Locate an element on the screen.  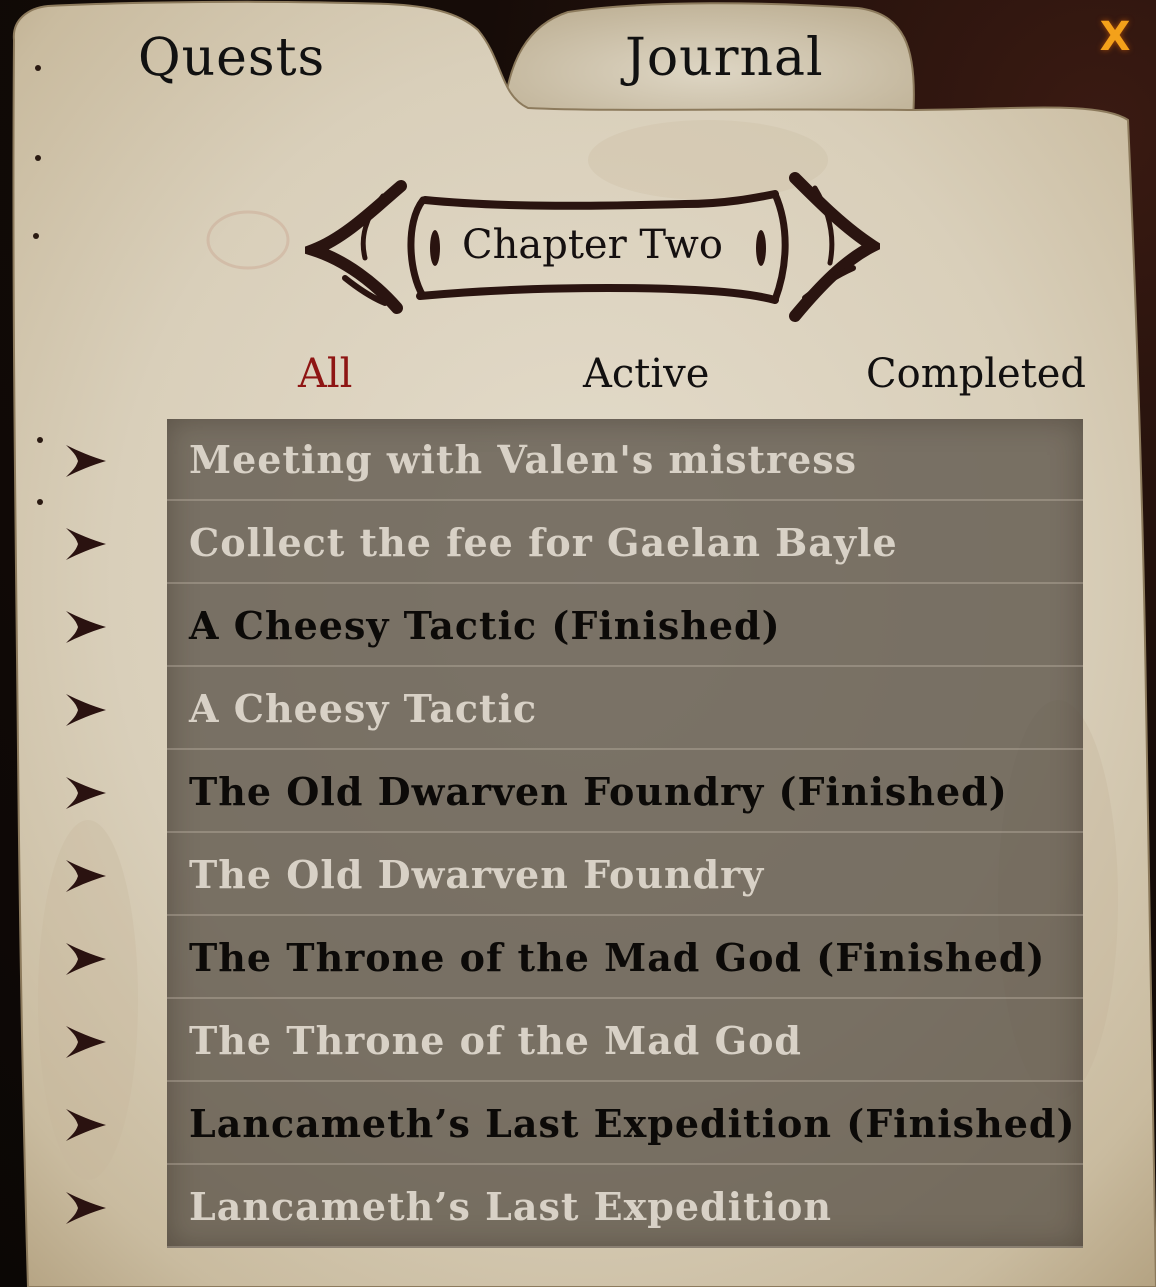
quest-title: The Old Dwarven Foundry (Finished) is located at coordinates (598, 791).